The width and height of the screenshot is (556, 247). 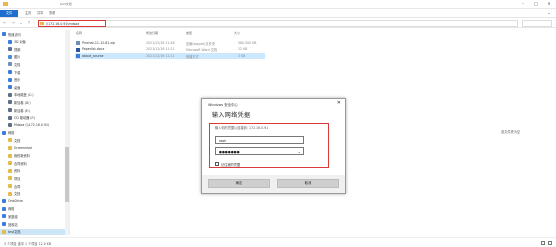 I want to click on sidebar-item: 新加卷 (E:), so click(x=34, y=110).